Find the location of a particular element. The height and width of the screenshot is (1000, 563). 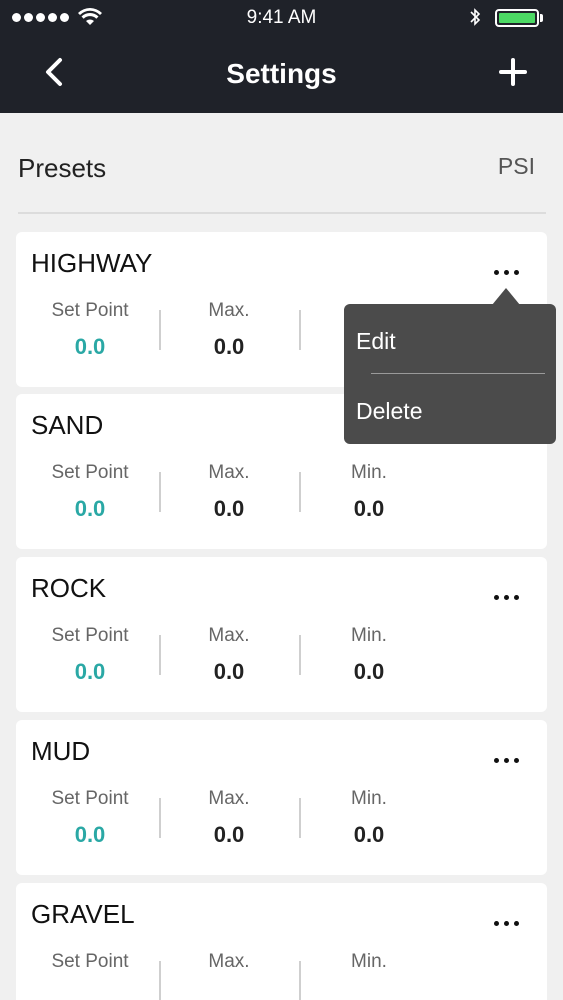

plus-icon is located at coordinates (513, 72).